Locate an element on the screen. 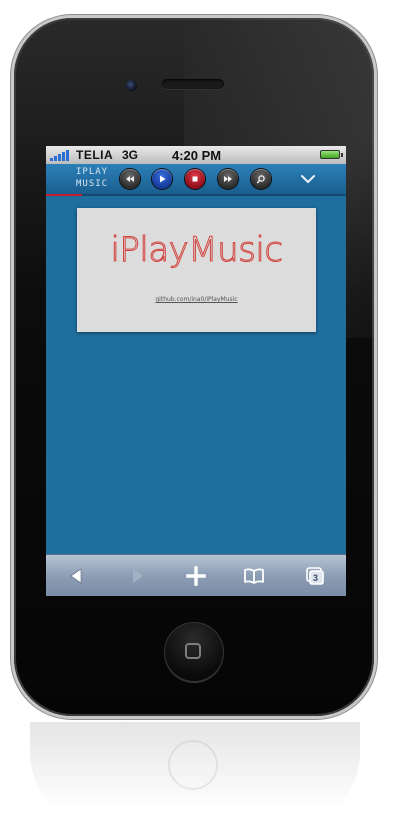 This screenshot has width=400, height=840. search-icon is located at coordinates (260, 179).